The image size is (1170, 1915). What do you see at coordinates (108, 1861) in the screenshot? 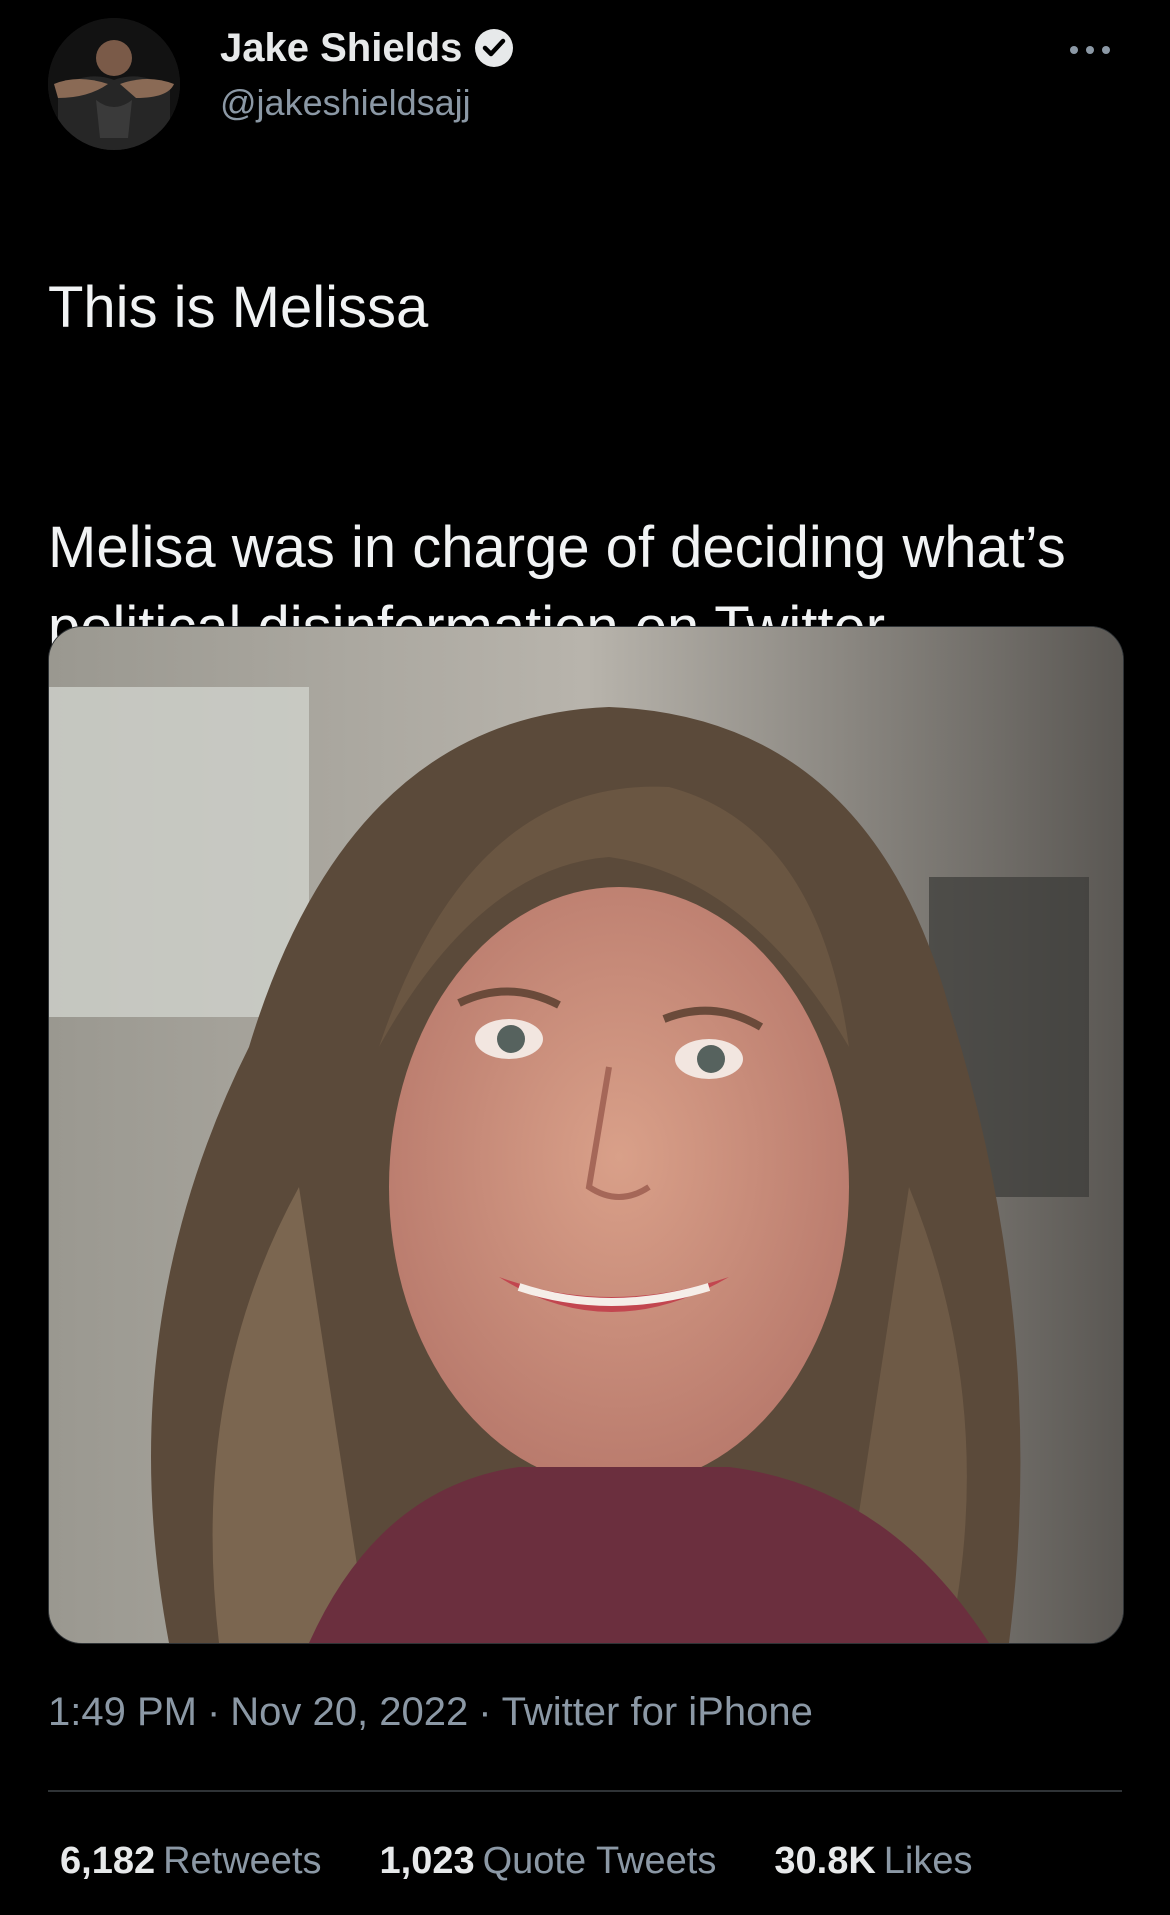
I see `retweets-count: 6,182` at bounding box center [108, 1861].